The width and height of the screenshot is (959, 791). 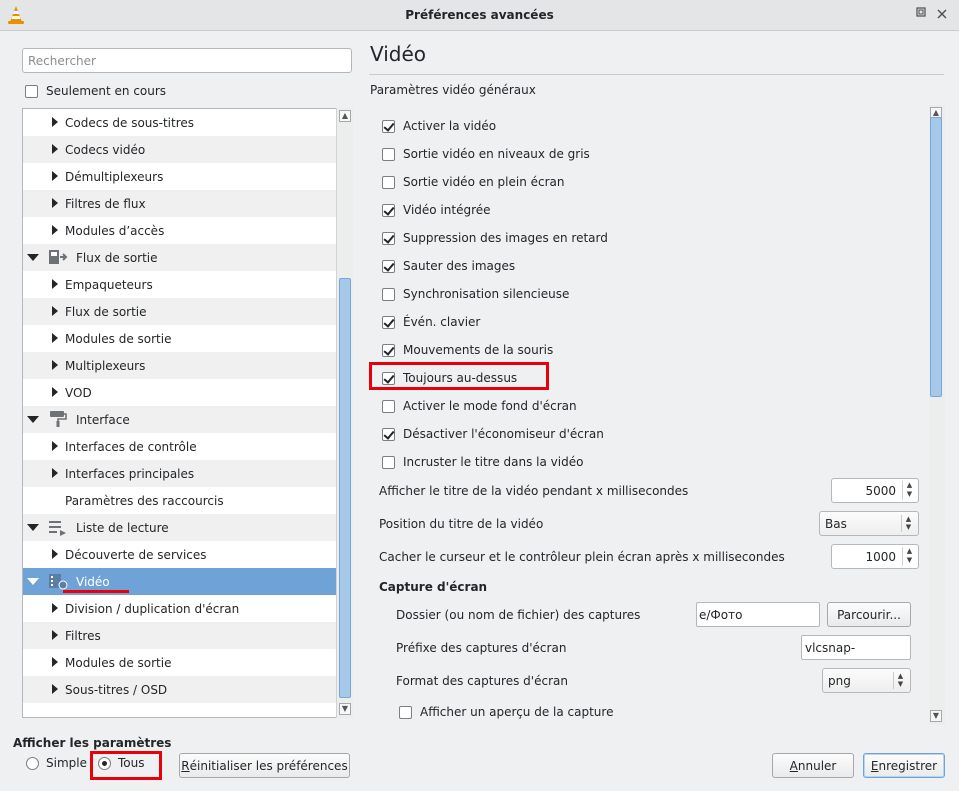 What do you see at coordinates (180, 230) in the screenshot?
I see `tree-item: Modules d’accès` at bounding box center [180, 230].